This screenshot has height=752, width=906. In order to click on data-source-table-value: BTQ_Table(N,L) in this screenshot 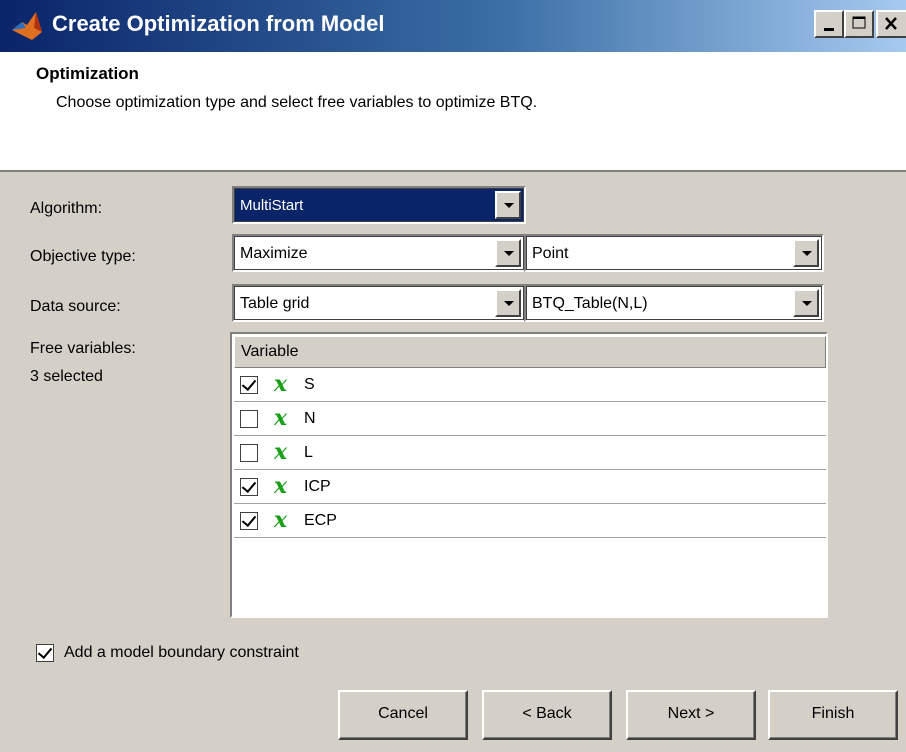, I will do `click(590, 303)`.